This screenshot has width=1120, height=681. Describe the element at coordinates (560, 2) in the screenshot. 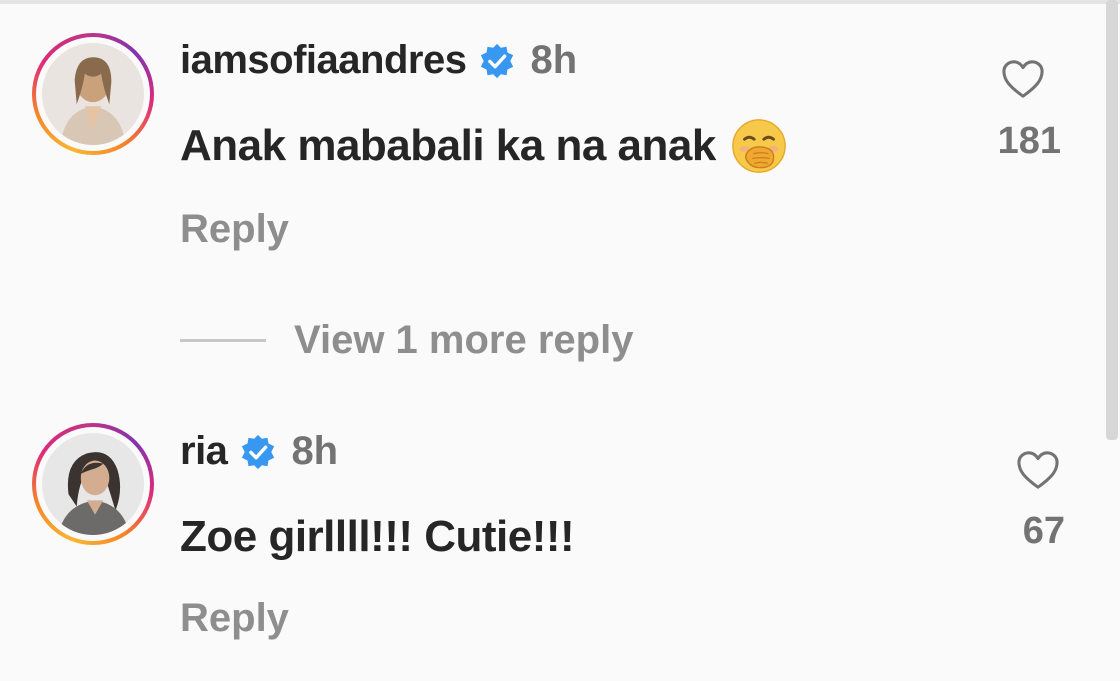

I see `top-divider` at that location.